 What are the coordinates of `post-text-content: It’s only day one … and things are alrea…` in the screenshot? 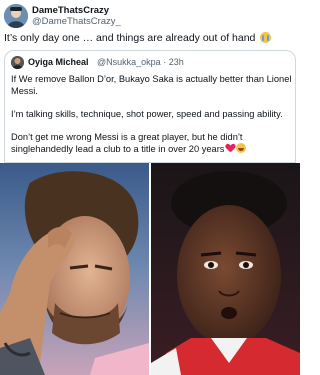 It's located at (130, 38).